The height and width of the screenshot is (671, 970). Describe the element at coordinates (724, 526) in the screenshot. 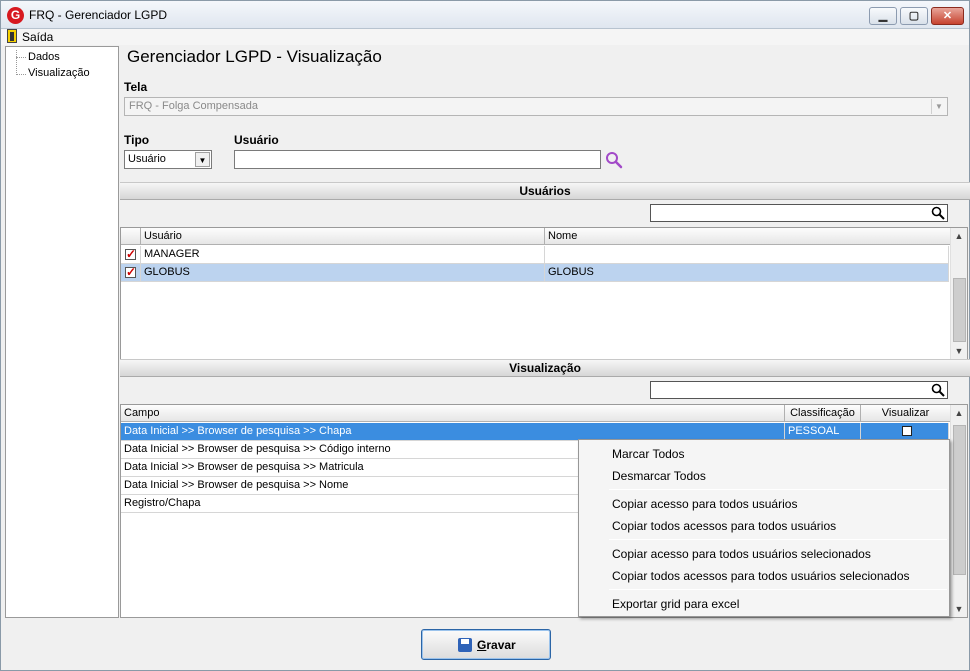

I see `menu-item-copiar-todos-acessos-todos: Copiar todos acessos para todos usuários` at that location.